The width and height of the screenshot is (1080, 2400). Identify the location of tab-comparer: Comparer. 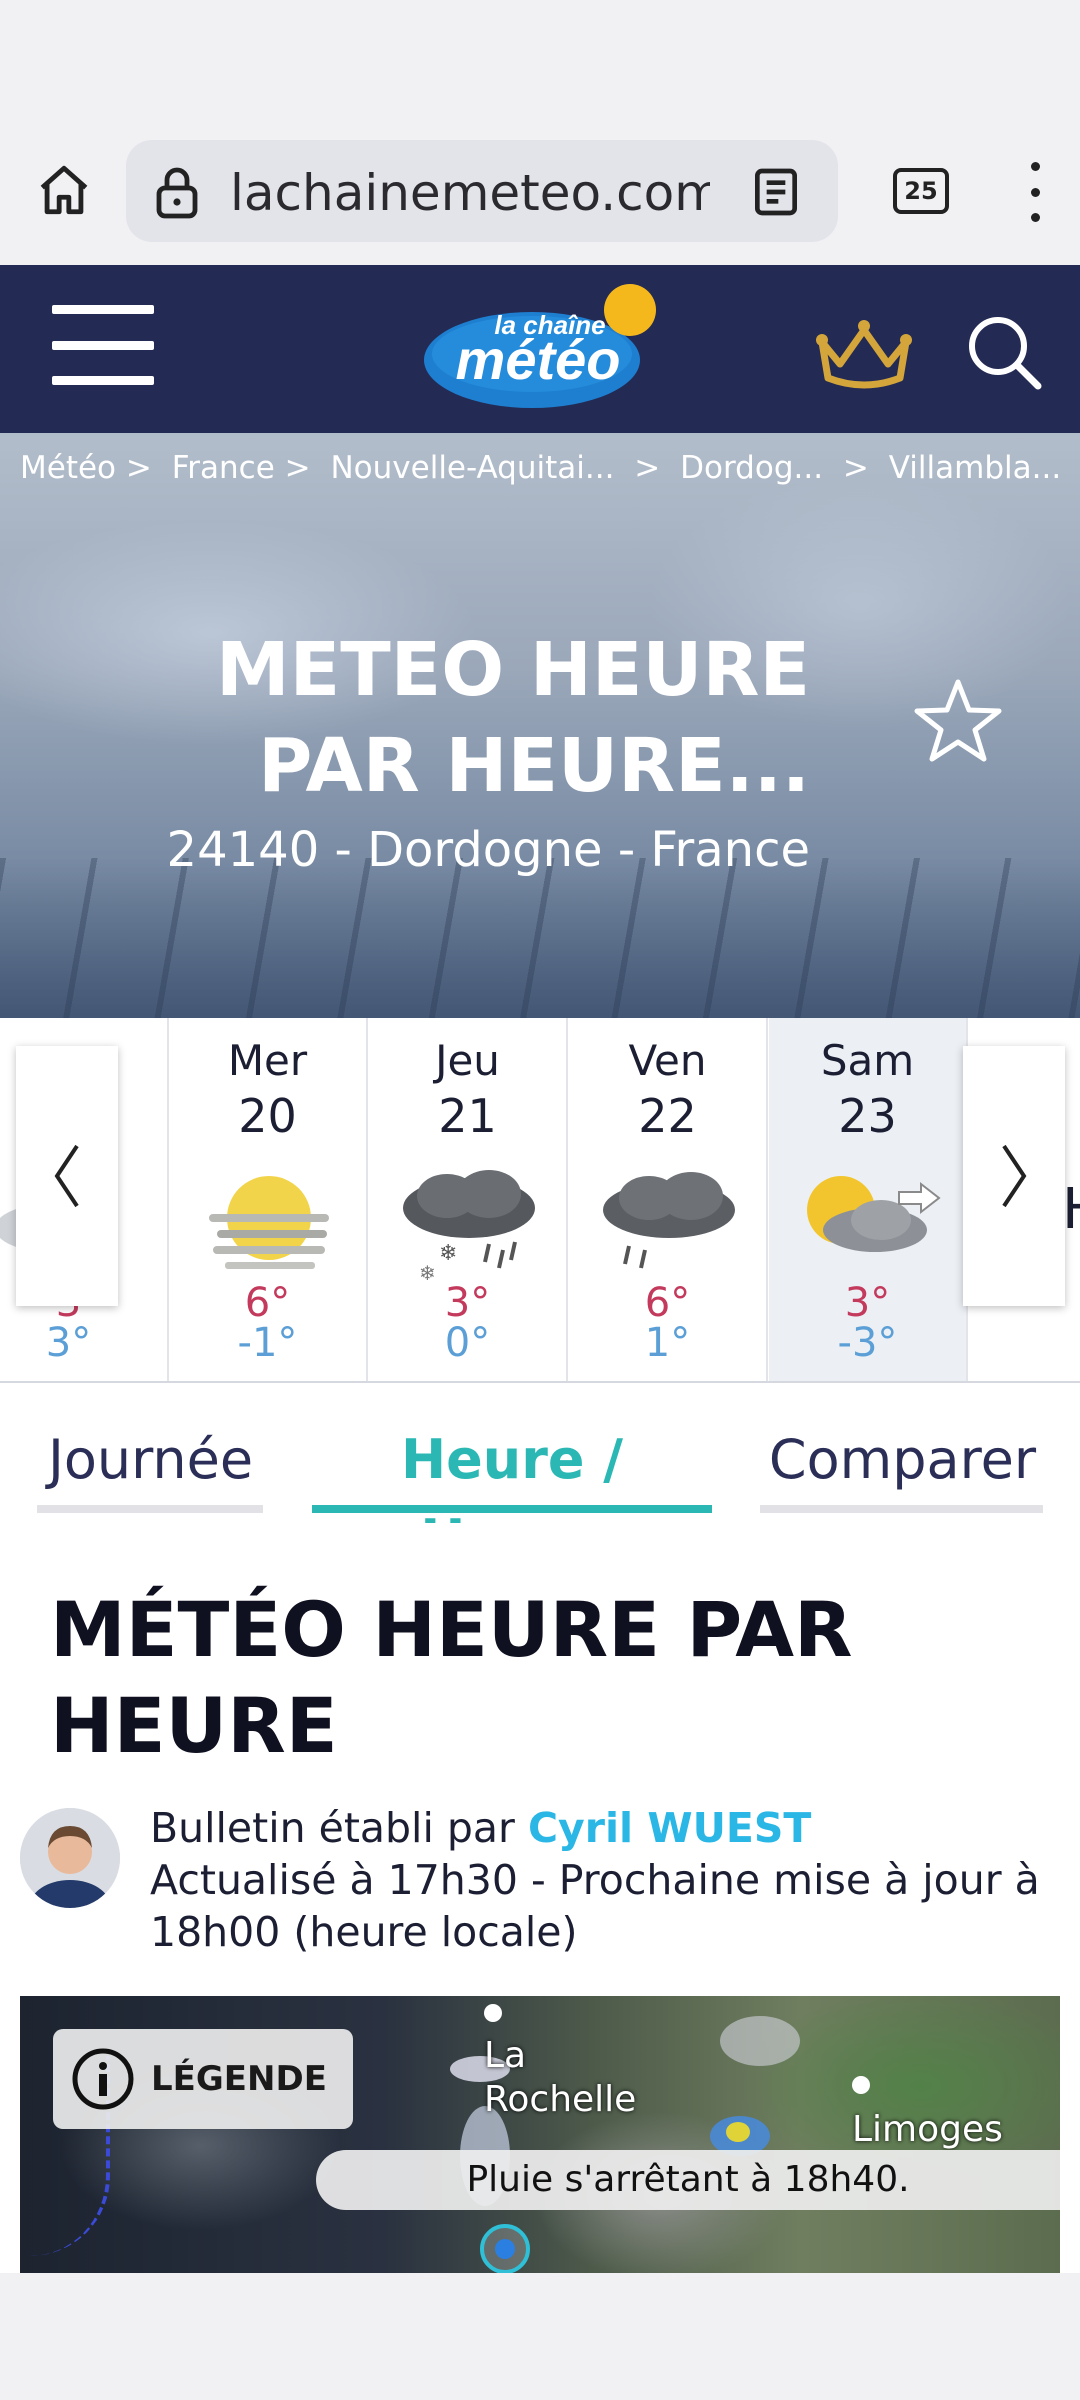
(902, 1460).